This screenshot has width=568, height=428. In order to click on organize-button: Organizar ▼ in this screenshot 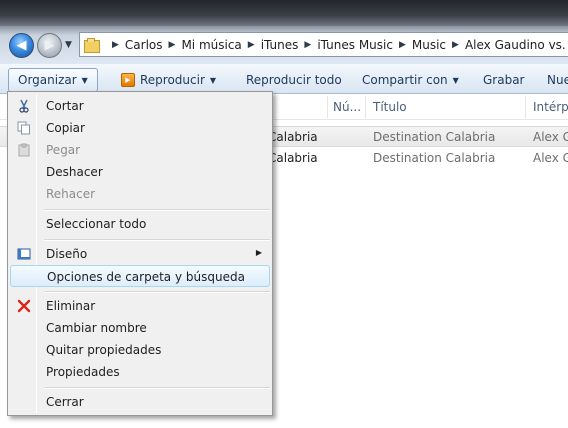, I will do `click(53, 80)`.